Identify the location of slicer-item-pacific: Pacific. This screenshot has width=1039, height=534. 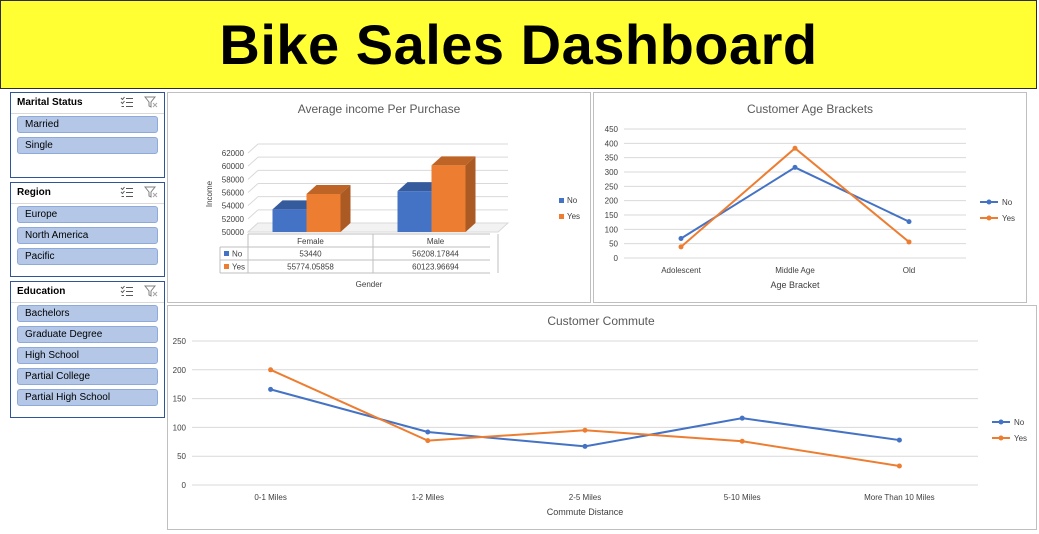
(87, 256).